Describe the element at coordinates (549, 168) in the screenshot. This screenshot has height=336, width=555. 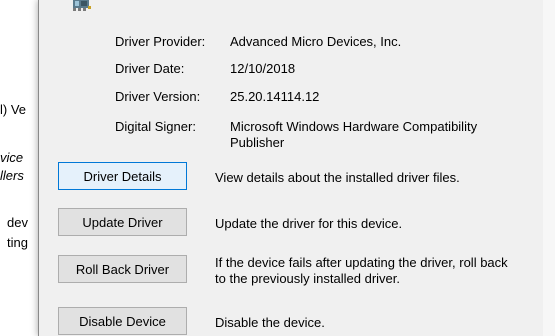
I see `background-edge` at that location.